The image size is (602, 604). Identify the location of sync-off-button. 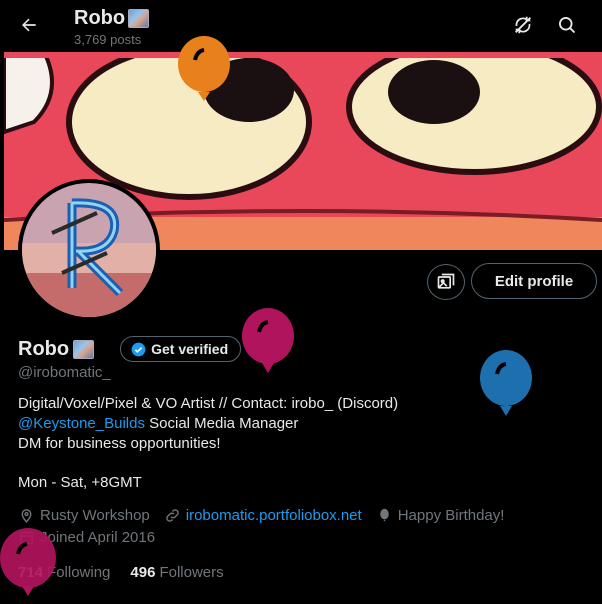
(523, 25).